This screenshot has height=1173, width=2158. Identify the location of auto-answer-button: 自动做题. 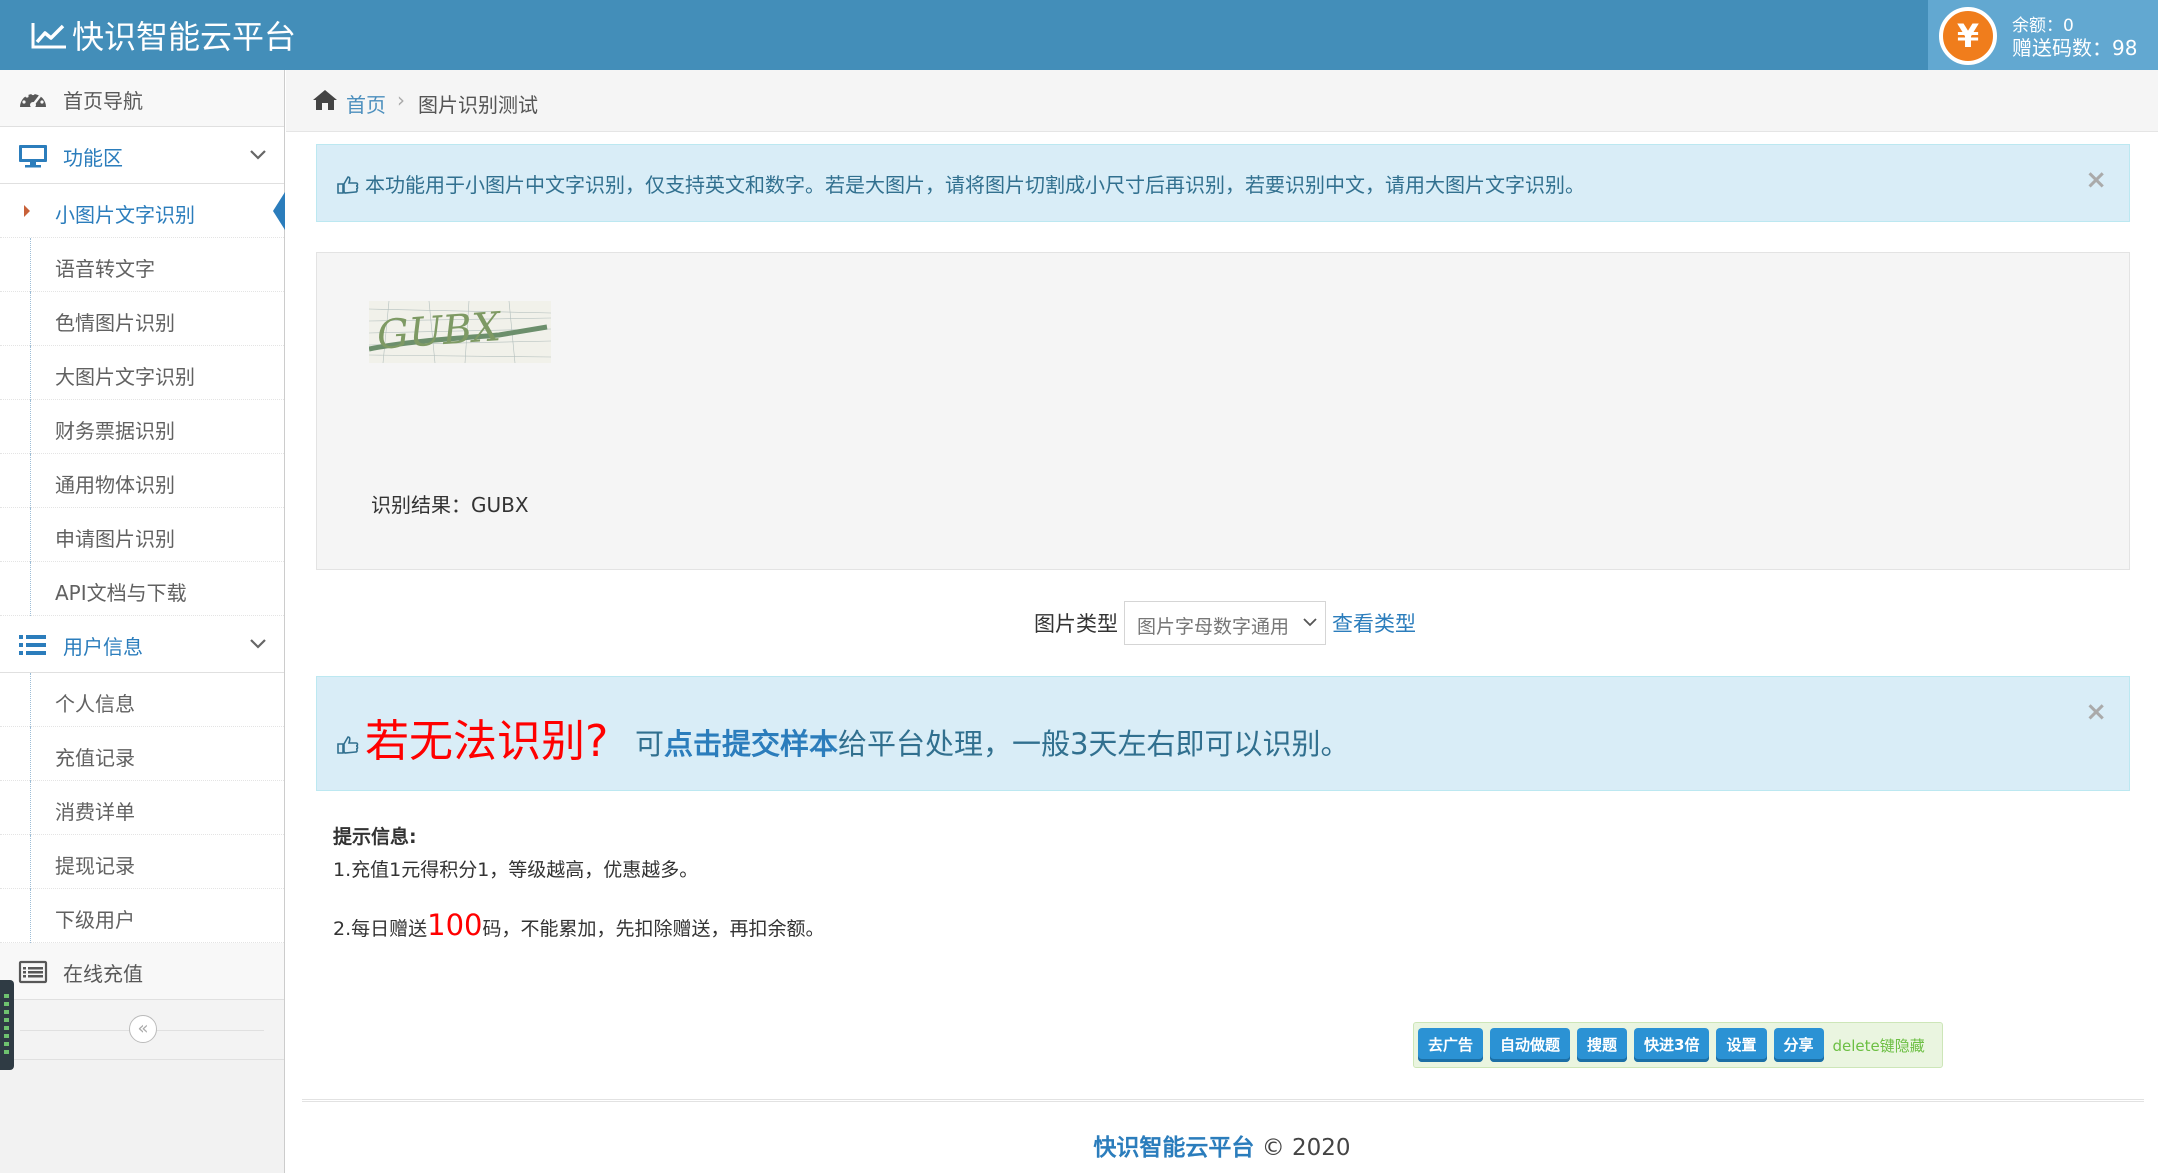
(1530, 1045).